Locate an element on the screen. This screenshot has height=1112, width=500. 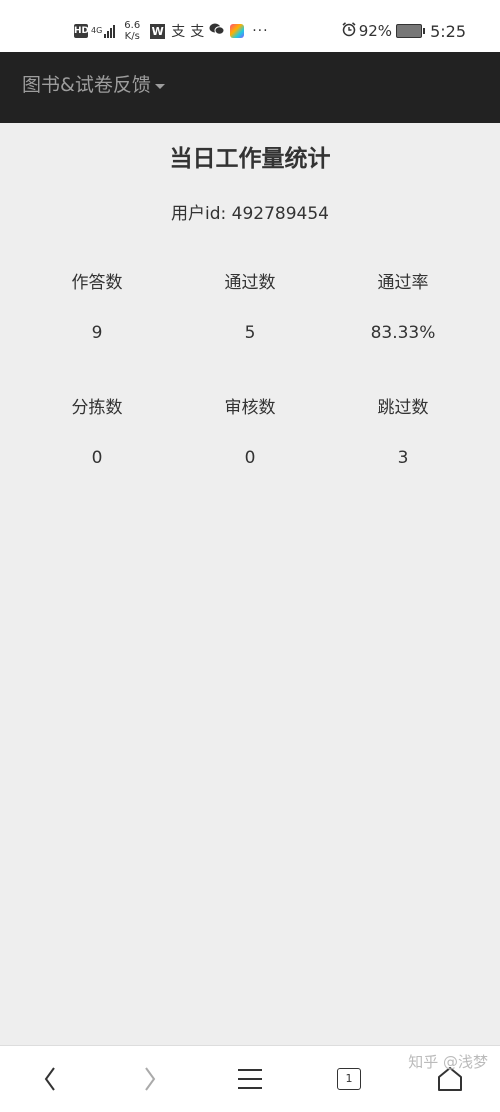
menu-button is located at coordinates (250, 1079).